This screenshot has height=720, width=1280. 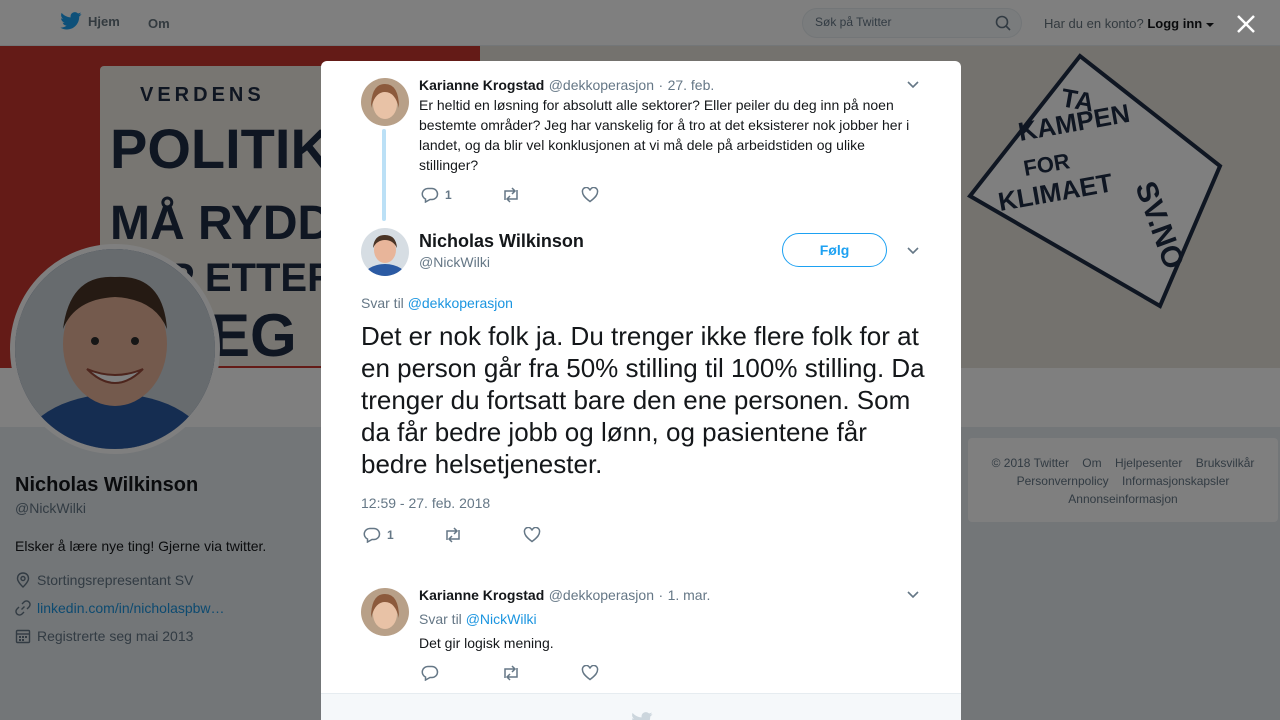 What do you see at coordinates (691, 85) in the screenshot?
I see `tweet-date: 27. feb.` at bounding box center [691, 85].